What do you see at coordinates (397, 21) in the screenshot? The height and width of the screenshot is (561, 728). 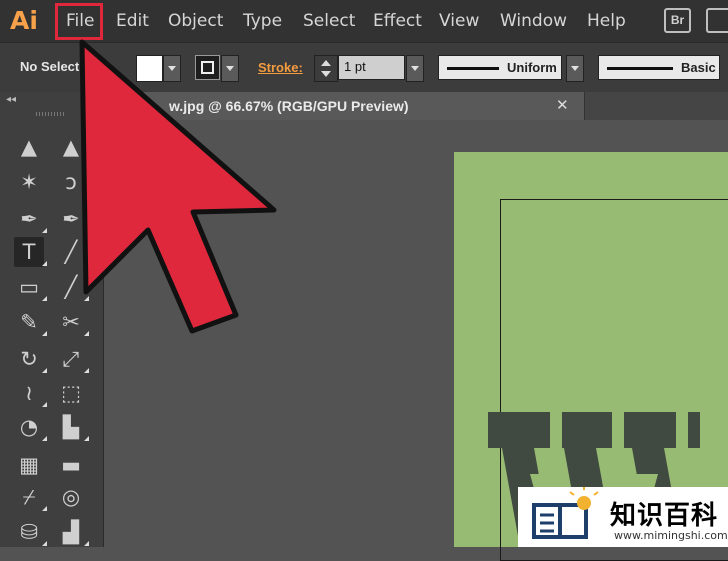 I see `menu-effect: Effect` at bounding box center [397, 21].